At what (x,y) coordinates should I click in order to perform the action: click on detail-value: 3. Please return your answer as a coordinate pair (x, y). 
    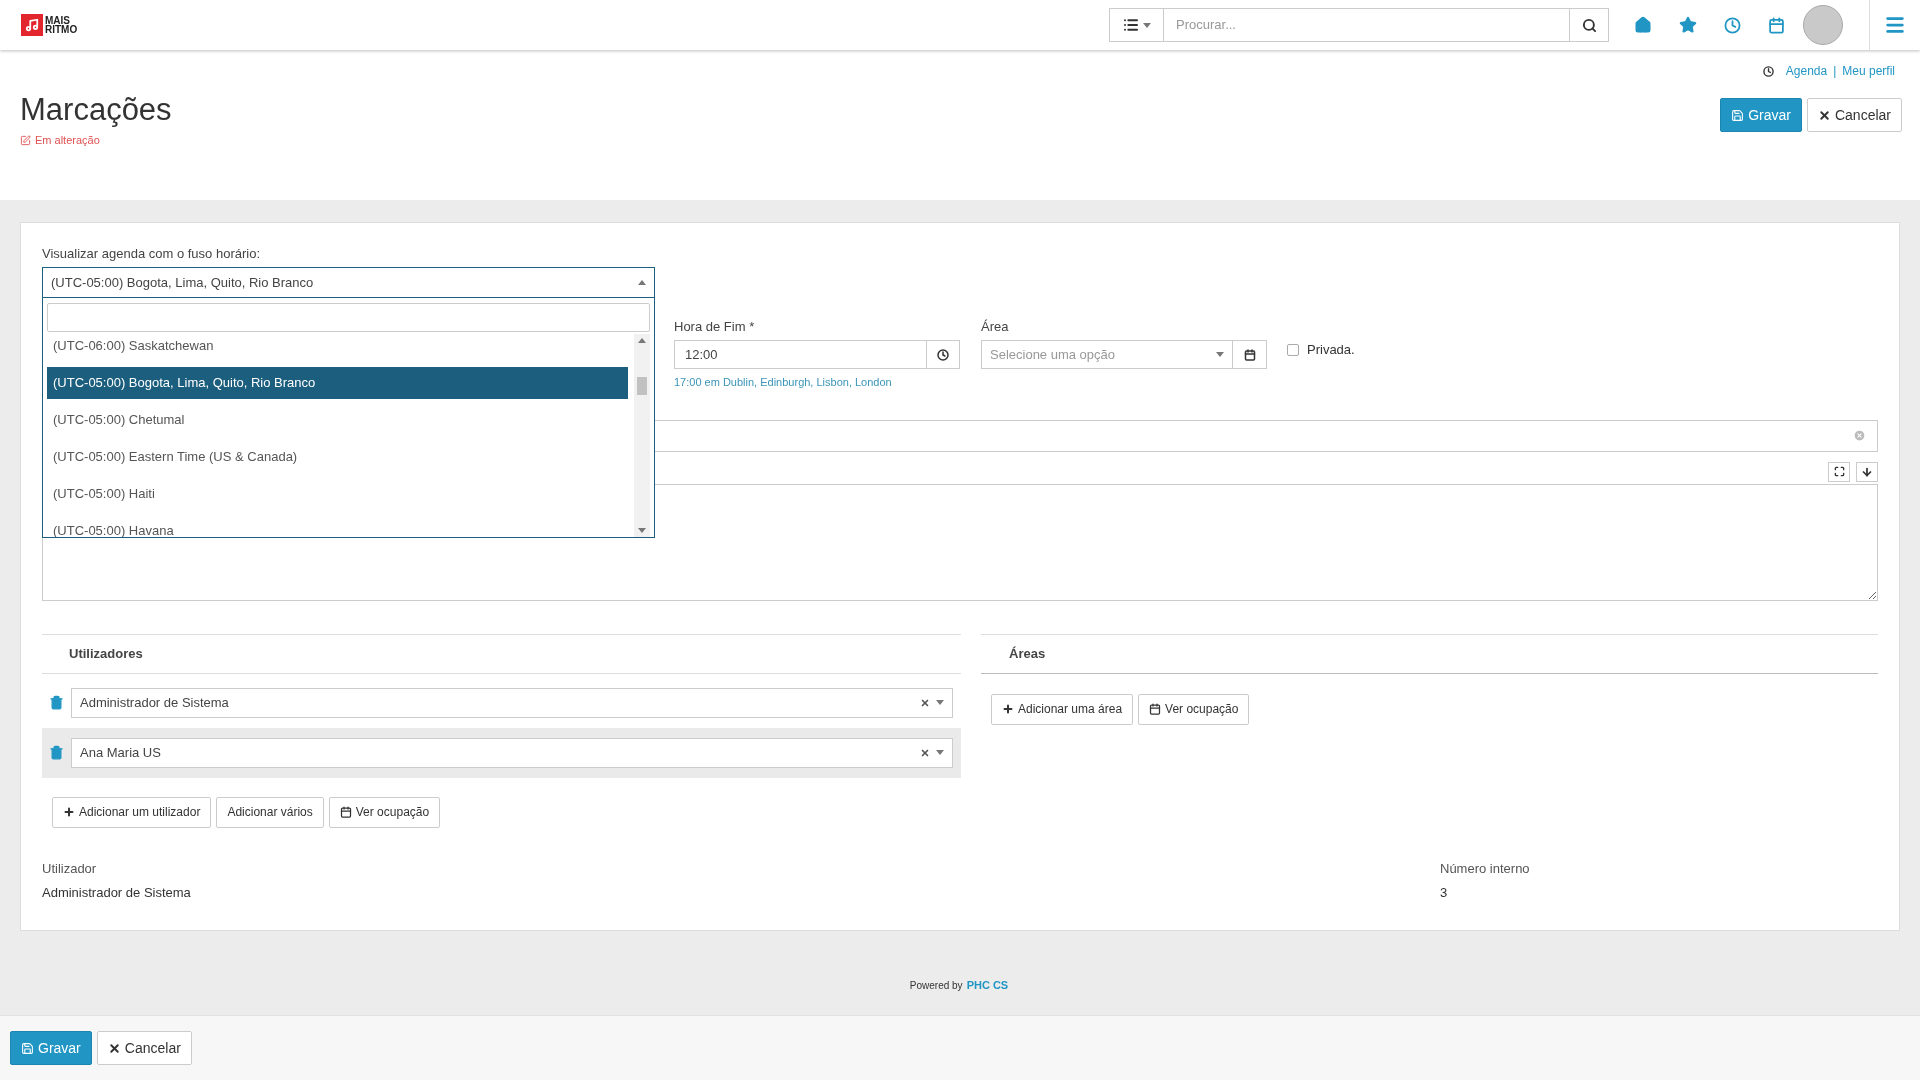
    Looking at the image, I should click on (1444, 892).